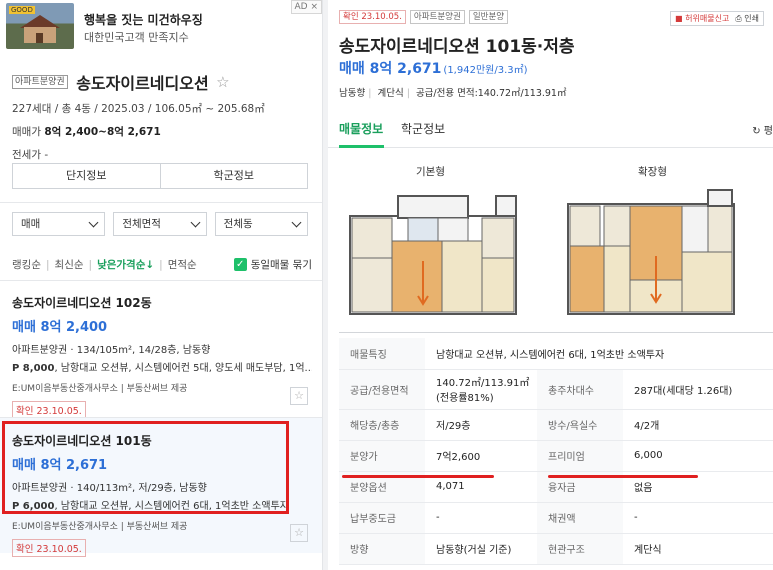 The height and width of the screenshot is (570, 773). I want to click on complex-info-button: 단지정보, so click(87, 176).